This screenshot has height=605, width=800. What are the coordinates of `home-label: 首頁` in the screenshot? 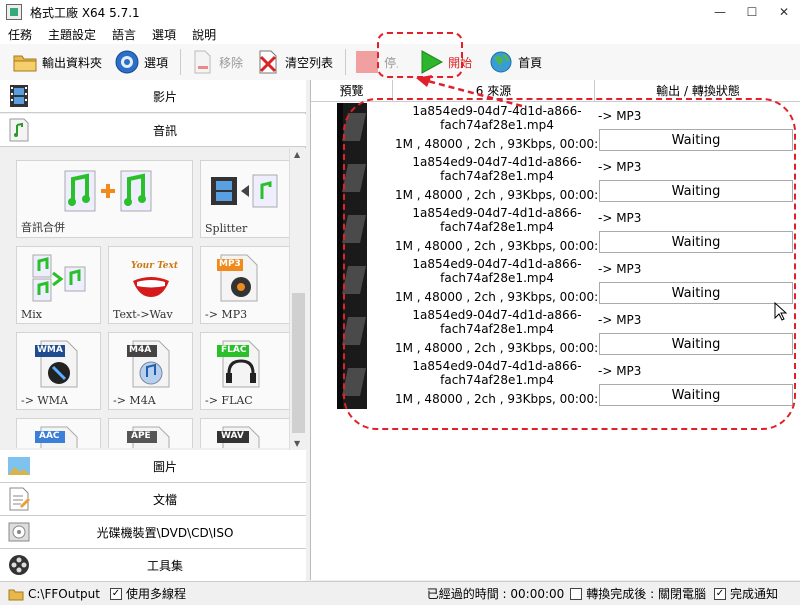 It's located at (530, 62).